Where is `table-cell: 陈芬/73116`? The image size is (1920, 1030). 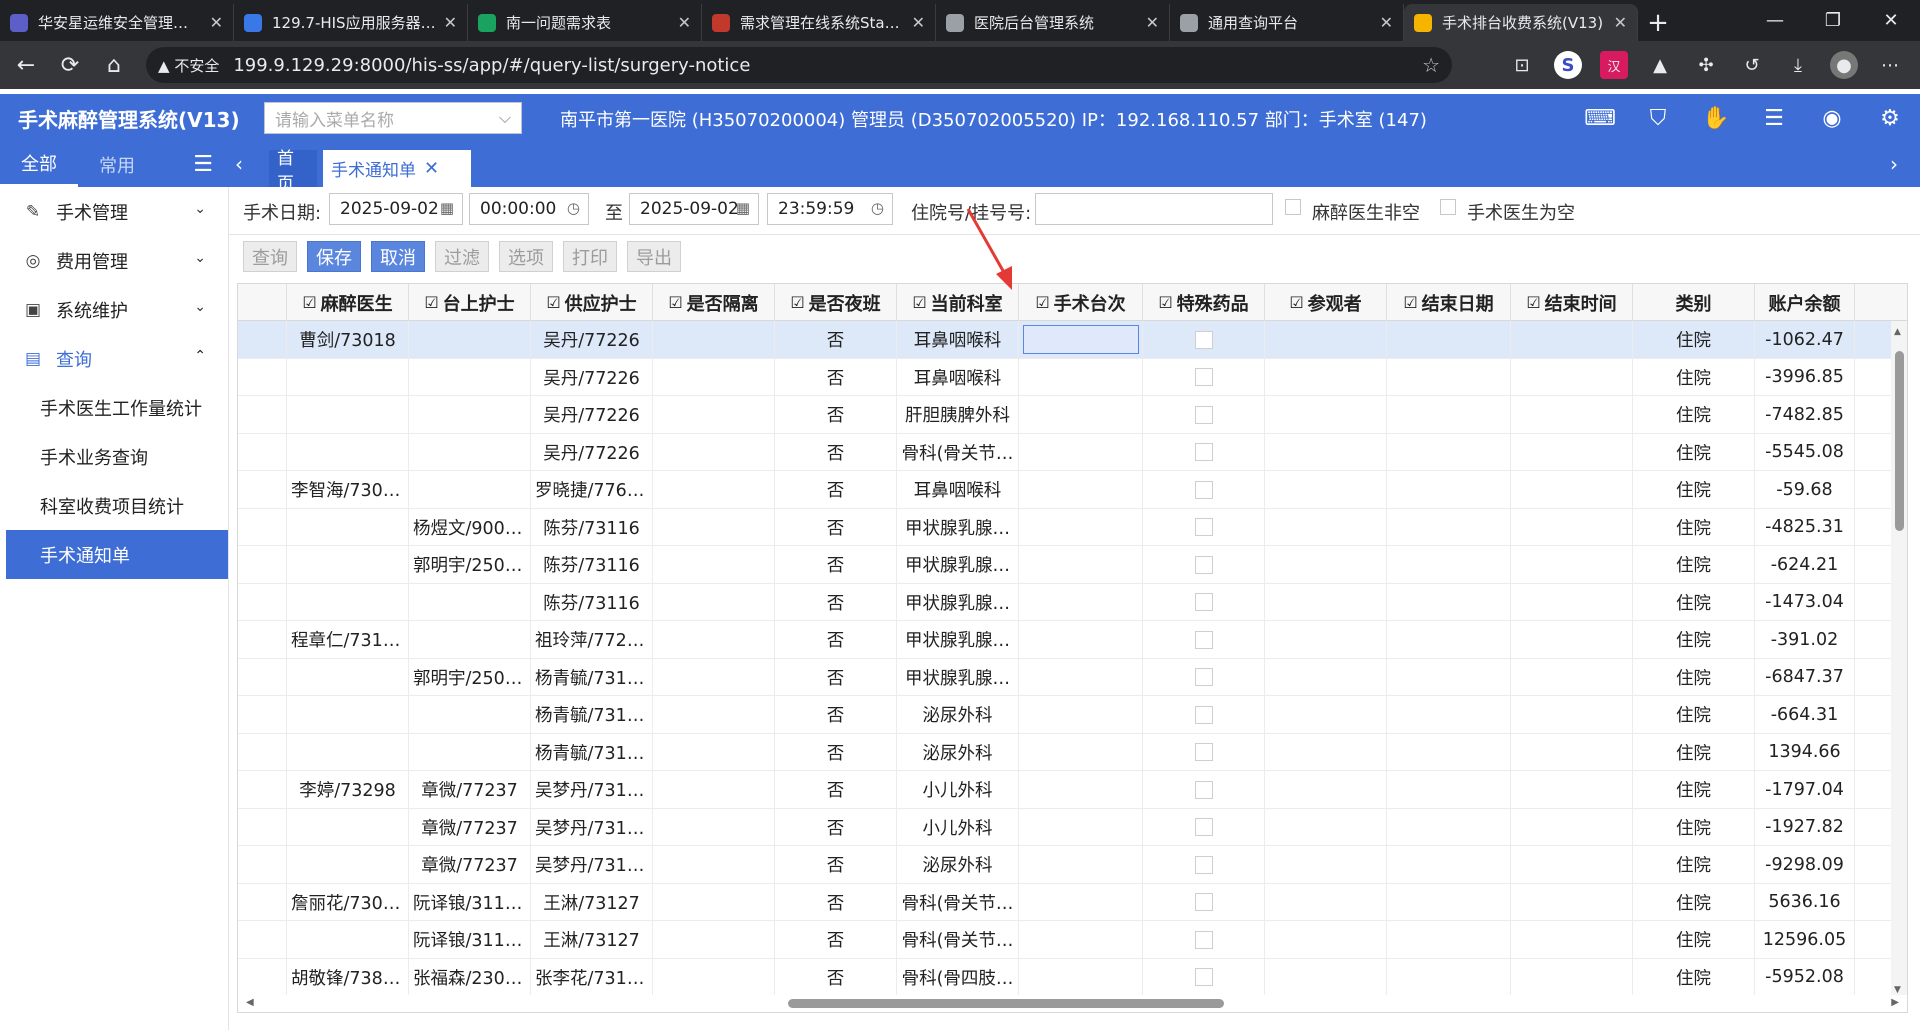 table-cell: 陈芬/73116 is located at coordinates (592, 602).